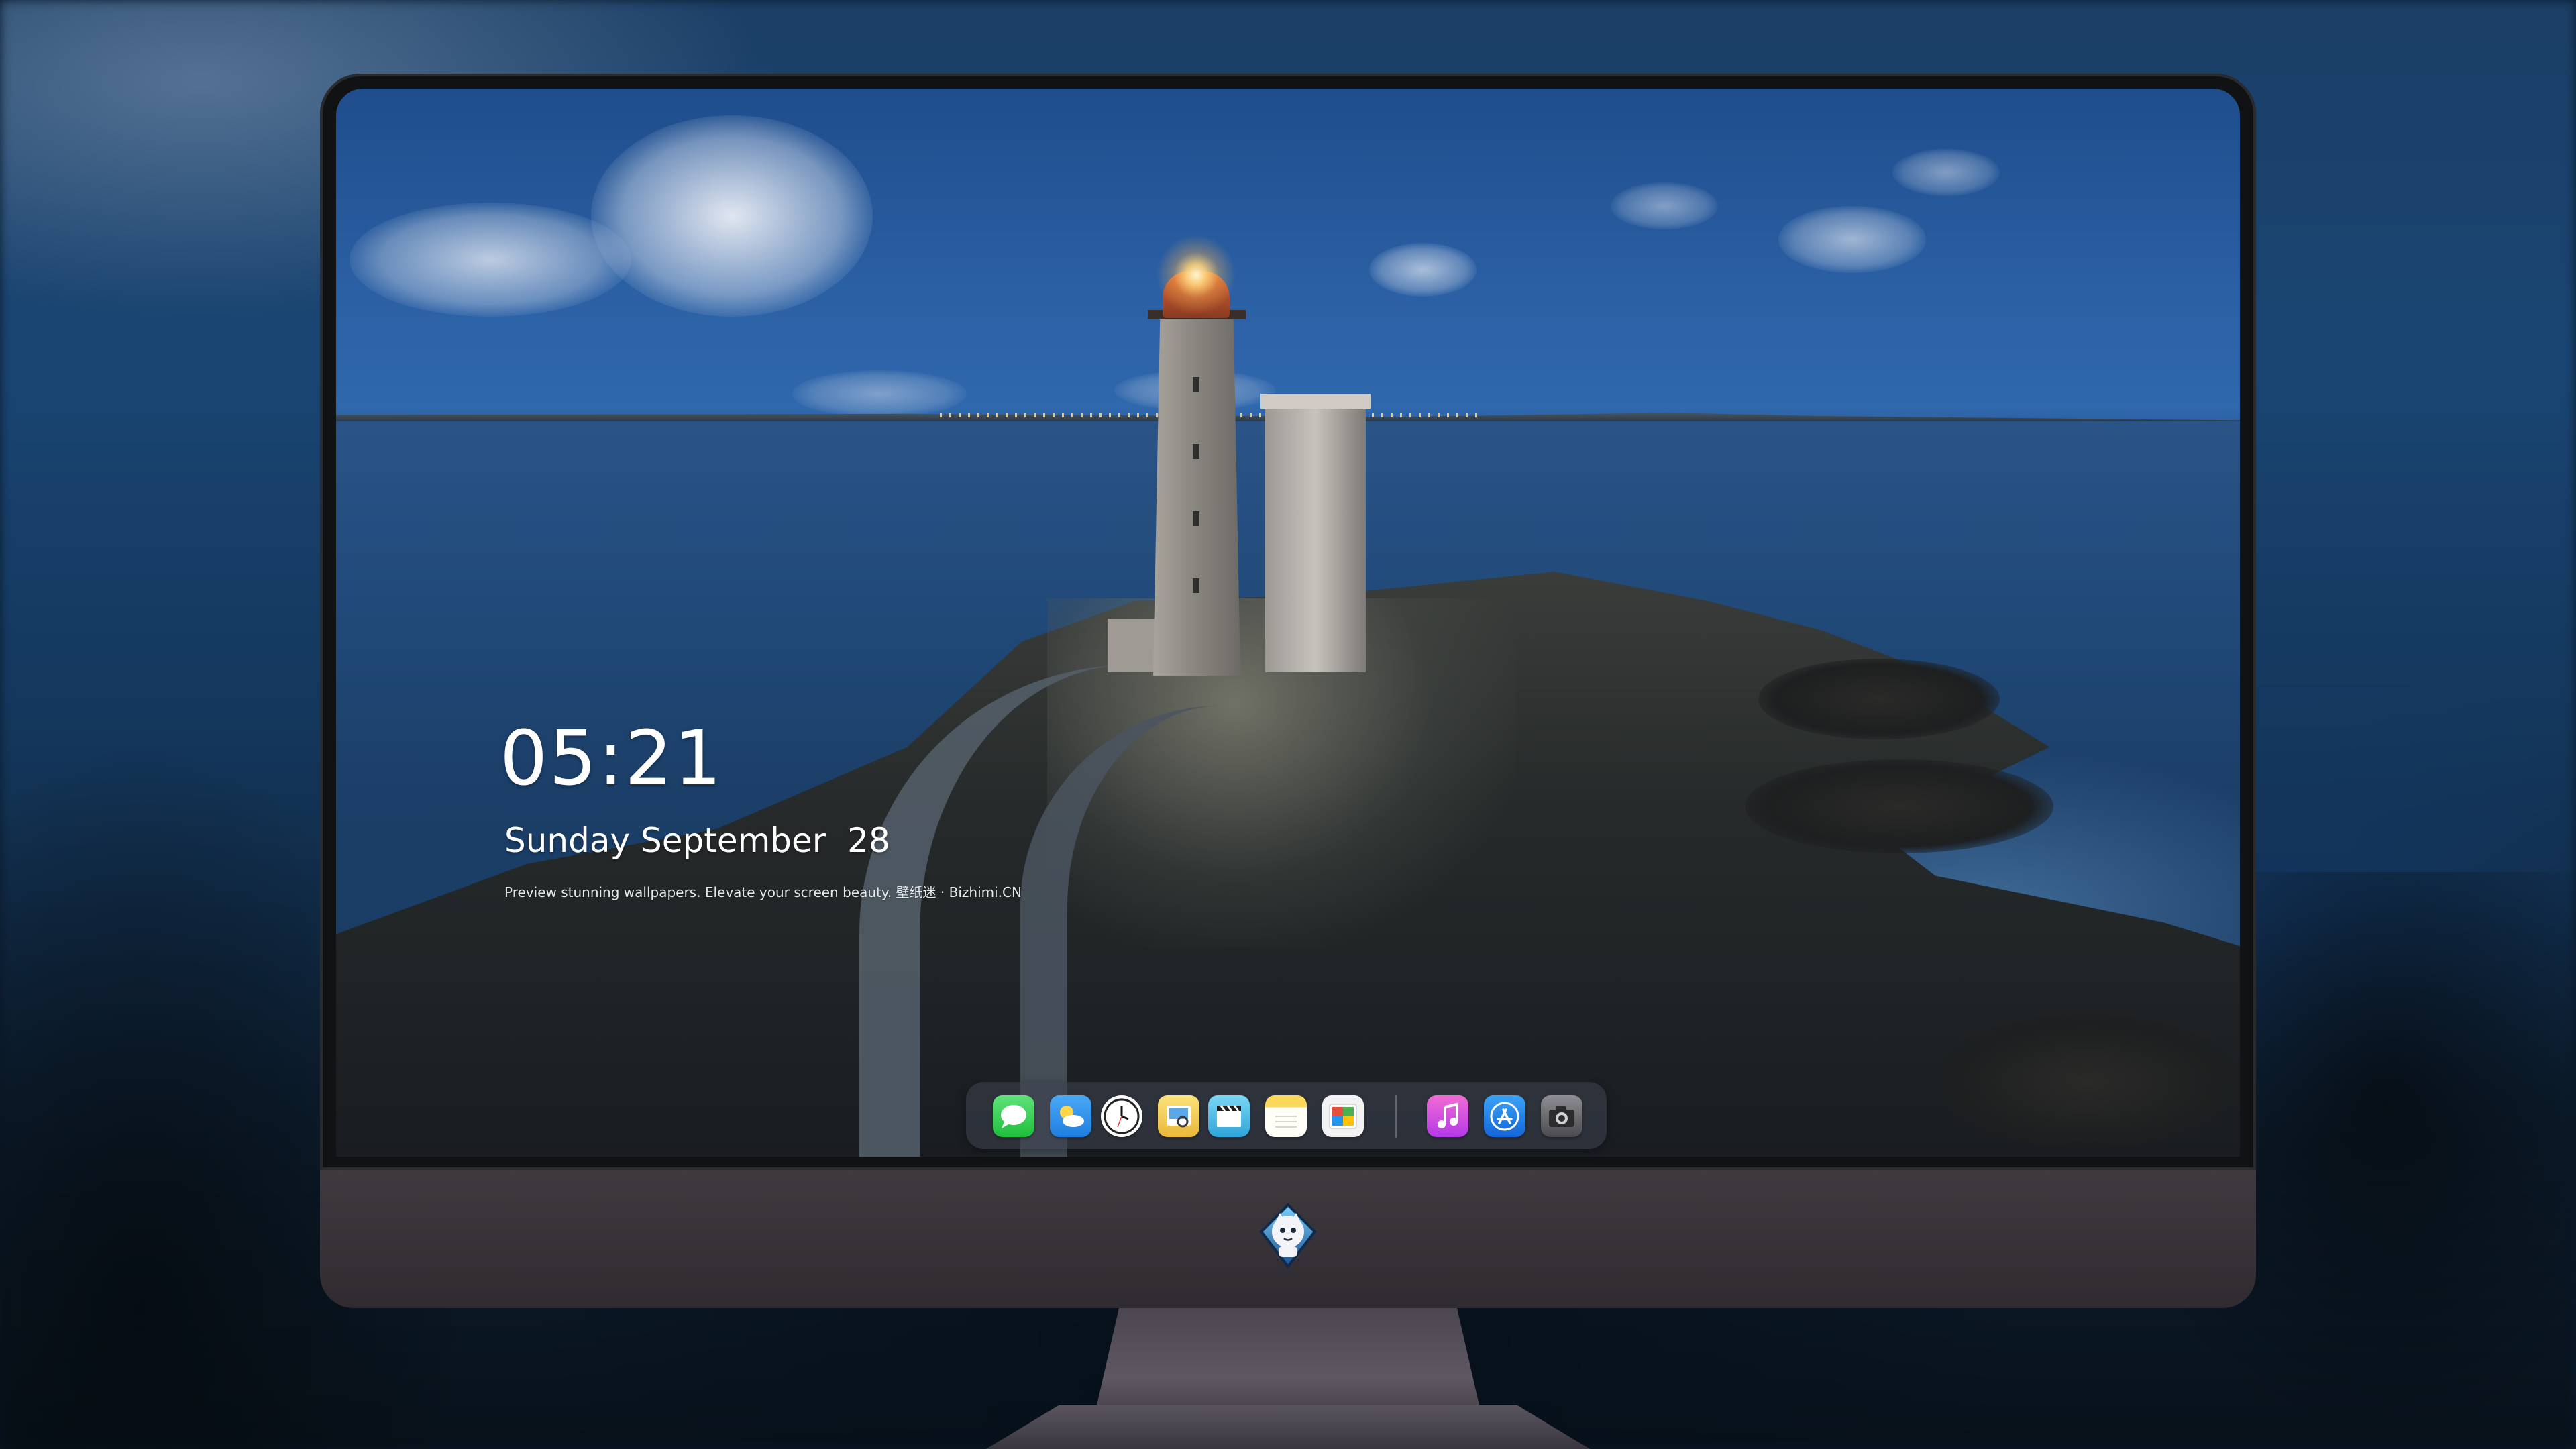 The image size is (2576, 1449). I want to click on app-store-icon, so click(1504, 1116).